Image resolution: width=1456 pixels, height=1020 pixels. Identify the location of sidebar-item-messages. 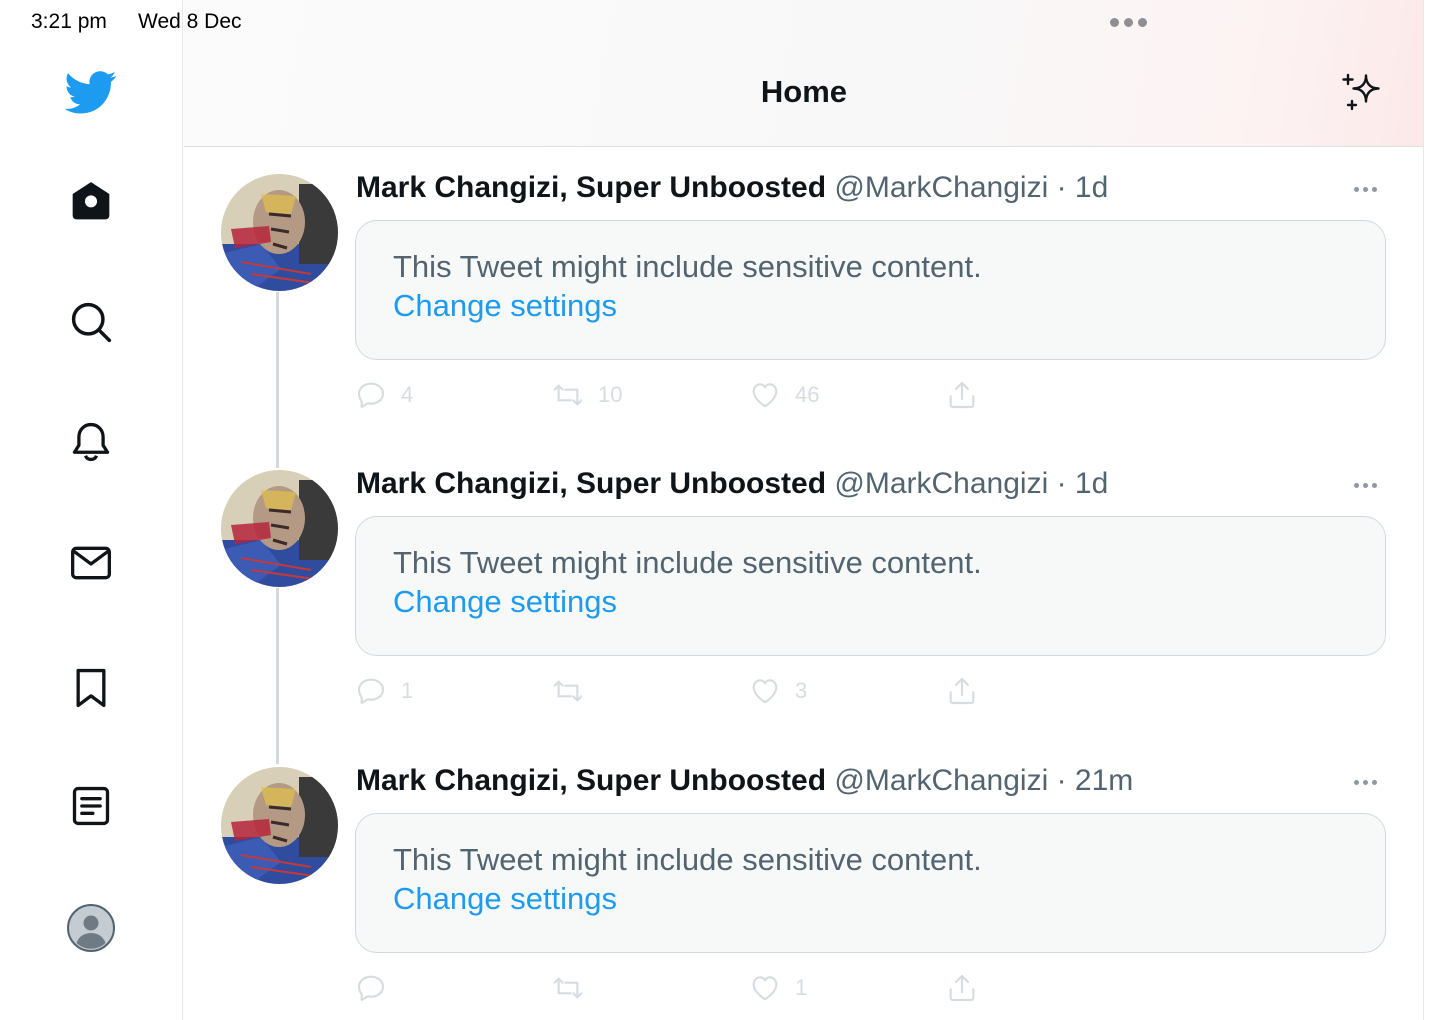
(91, 563).